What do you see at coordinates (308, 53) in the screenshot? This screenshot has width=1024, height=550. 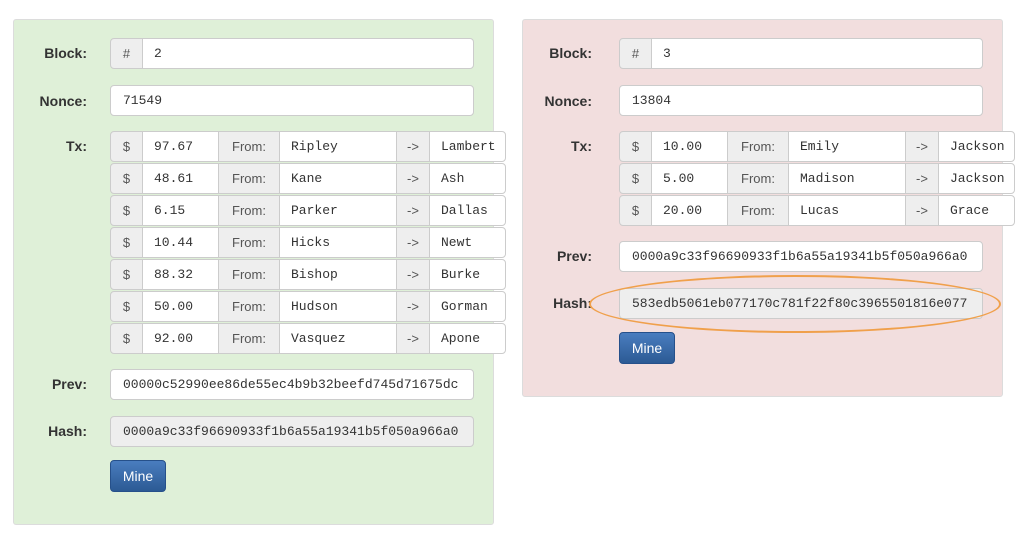 I see `block-number-input: 2` at bounding box center [308, 53].